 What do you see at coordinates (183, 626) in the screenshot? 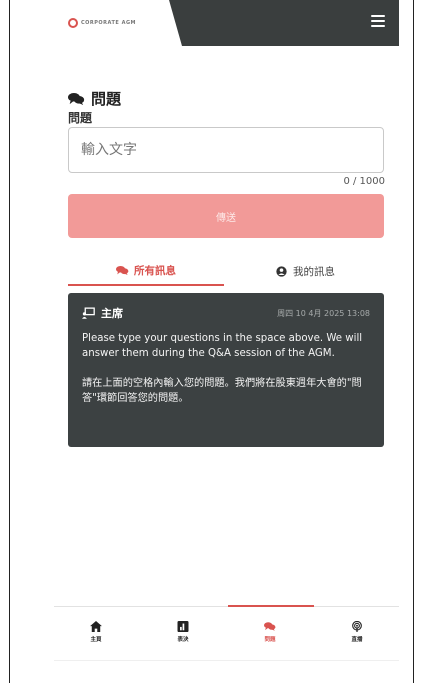
I see `vote-icon` at bounding box center [183, 626].